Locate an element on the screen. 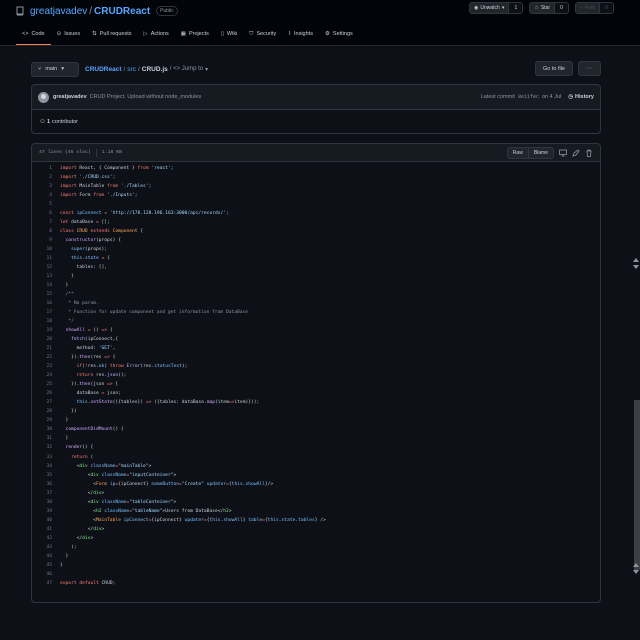 This screenshot has height=640, width=640. line-number: 30 is located at coordinates (42, 429).